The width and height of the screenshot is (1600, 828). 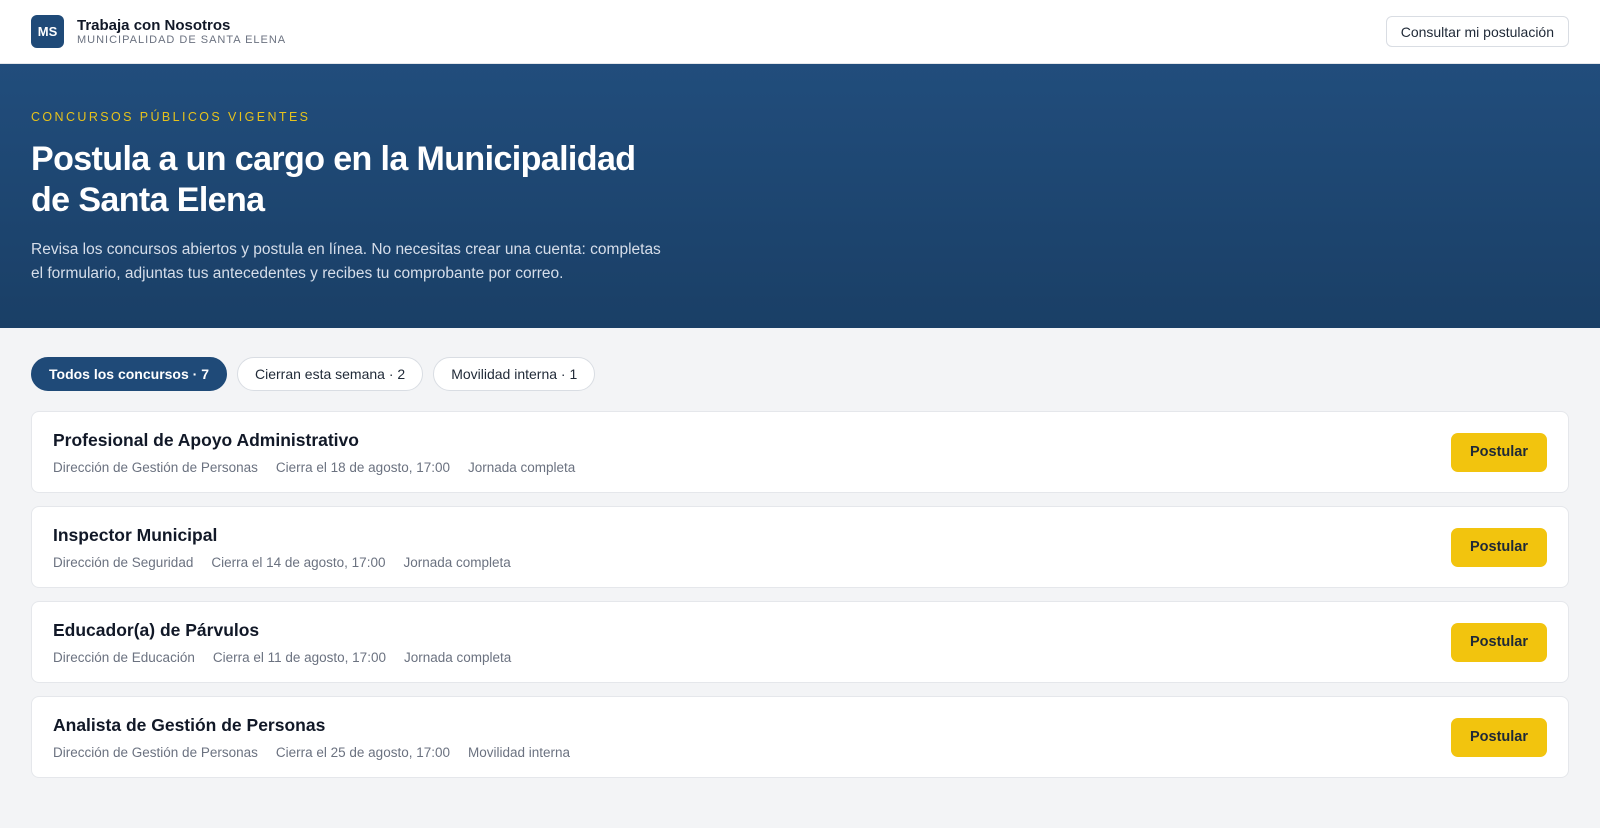 I want to click on job-title: Profesional de Apoyo Administrativo, so click(x=314, y=440).